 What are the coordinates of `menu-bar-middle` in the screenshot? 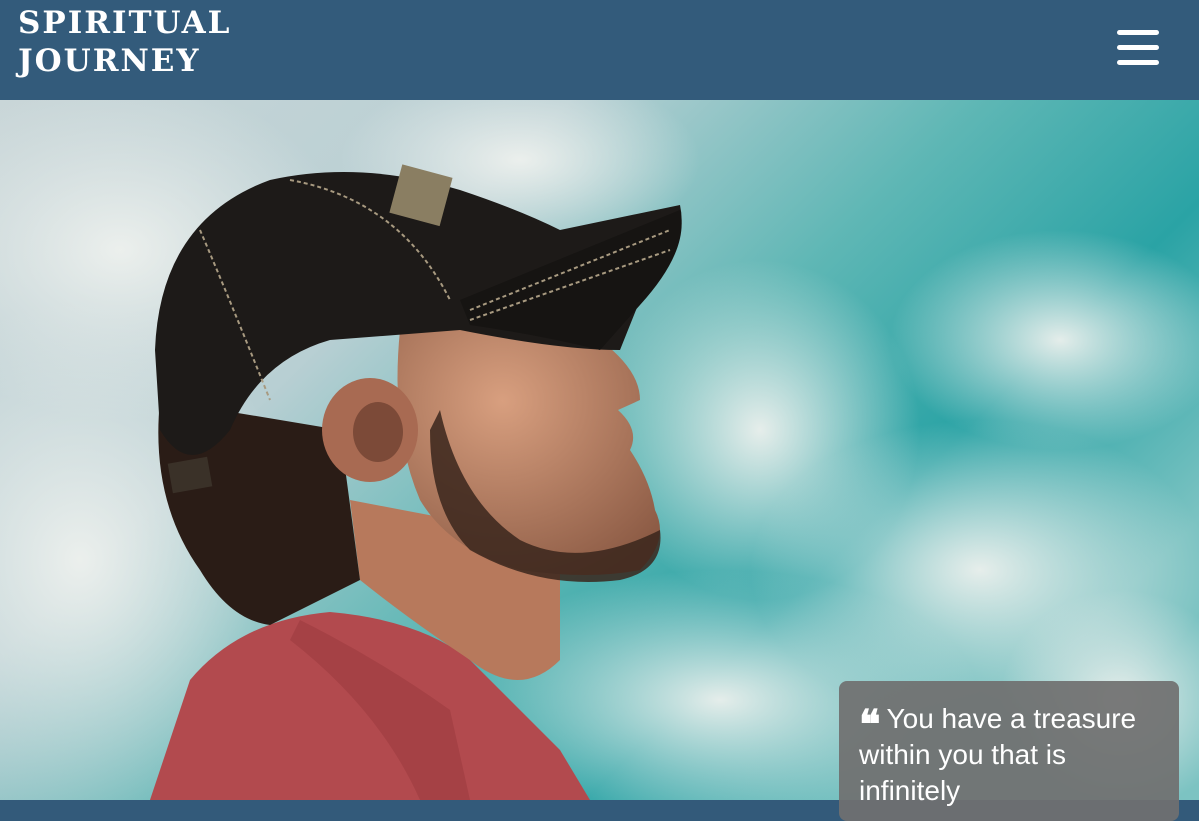 It's located at (1138, 47).